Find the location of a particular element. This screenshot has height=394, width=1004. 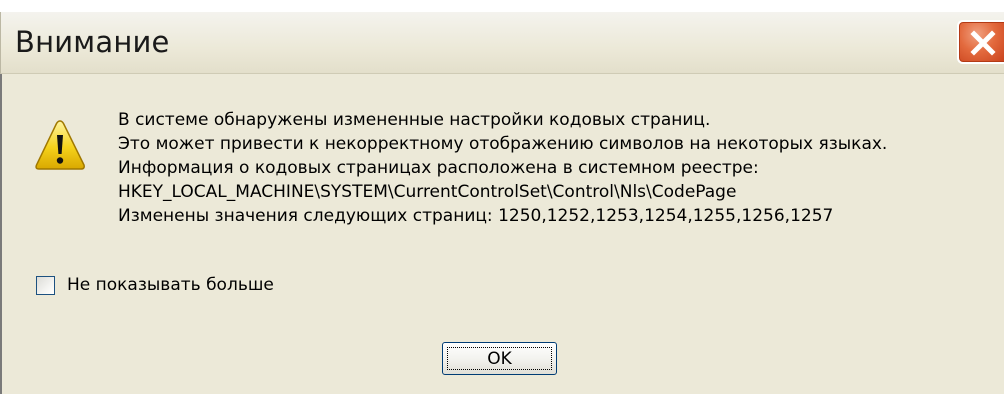

dont-show-again-checkbox is located at coordinates (45, 285).